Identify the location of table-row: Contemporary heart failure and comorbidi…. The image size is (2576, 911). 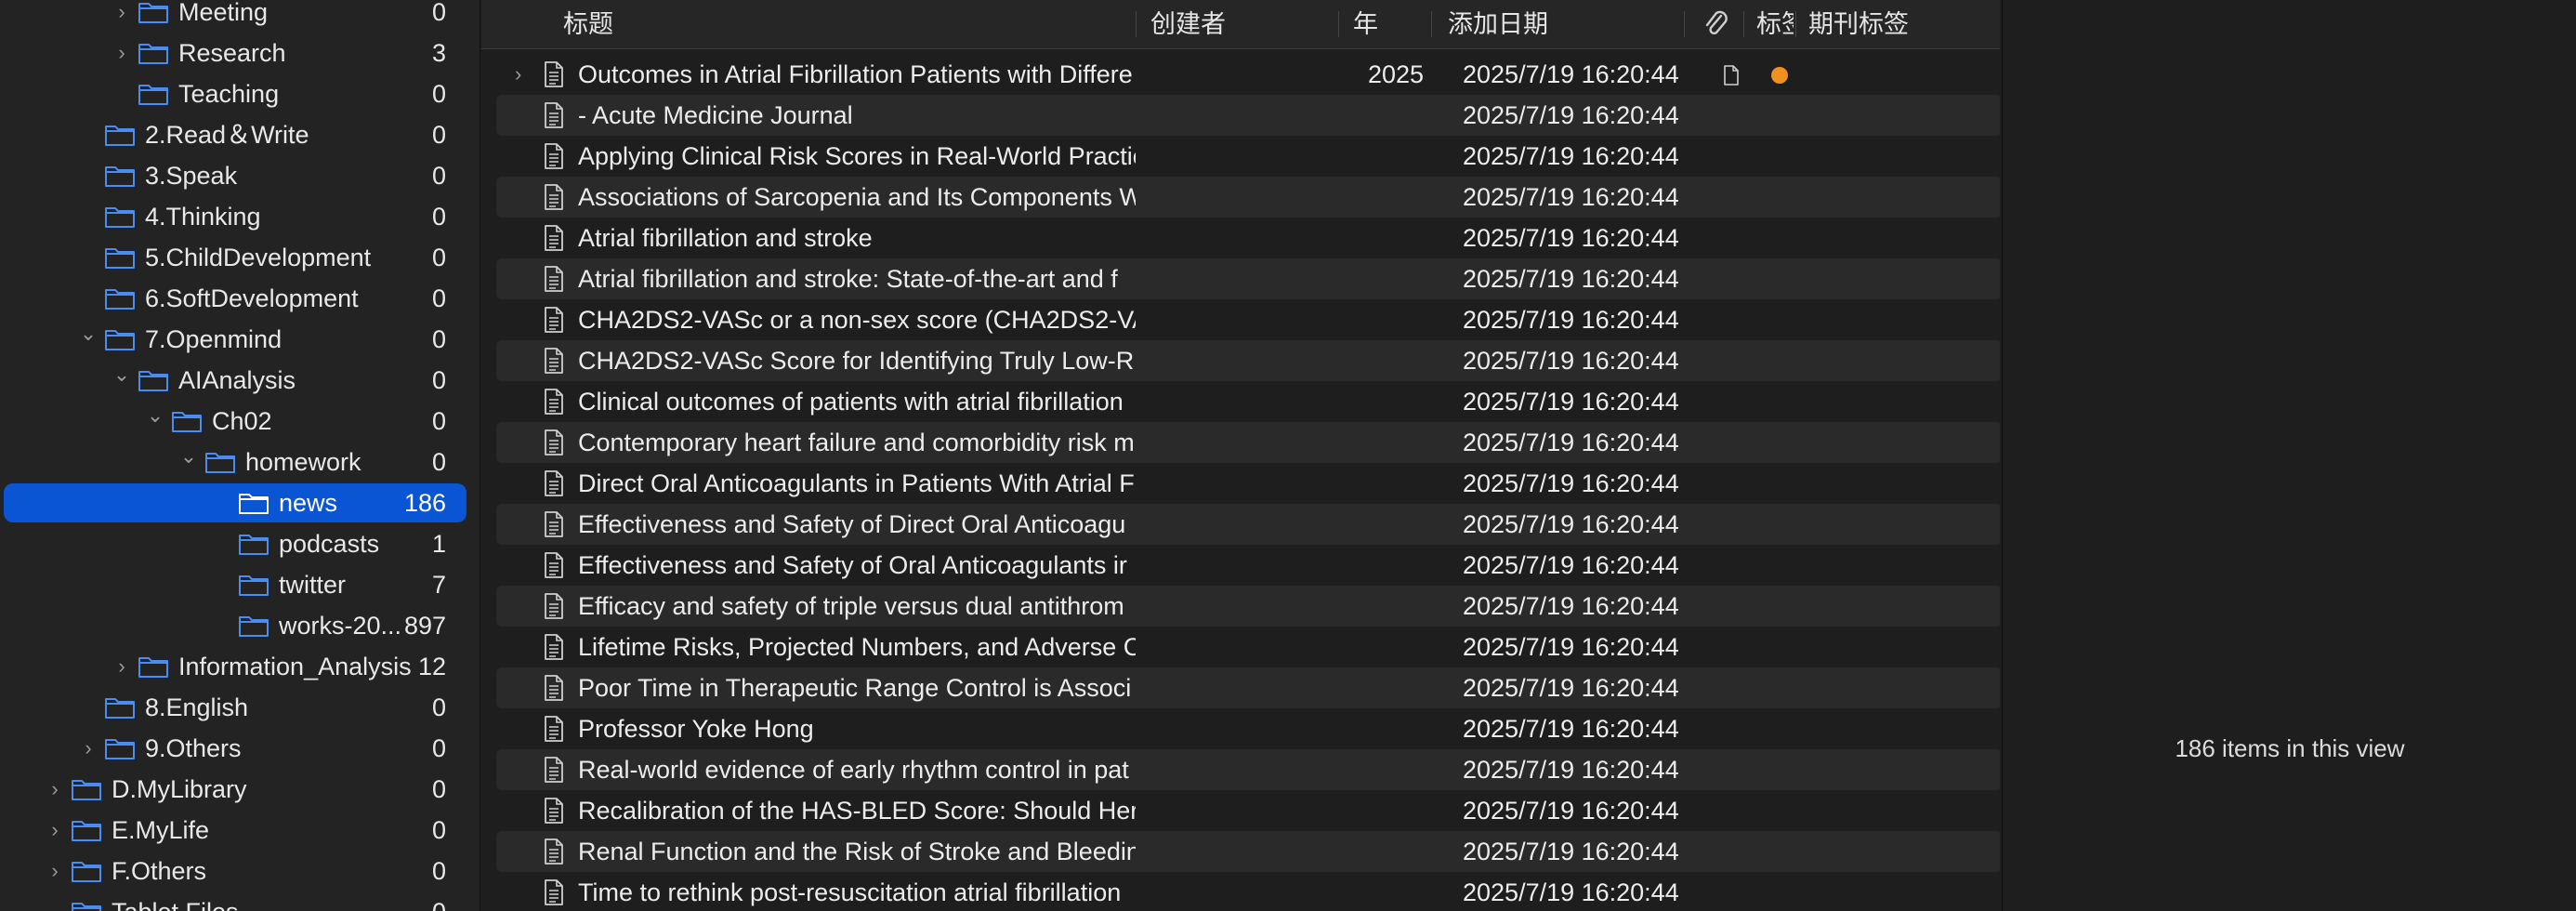
(1248, 443).